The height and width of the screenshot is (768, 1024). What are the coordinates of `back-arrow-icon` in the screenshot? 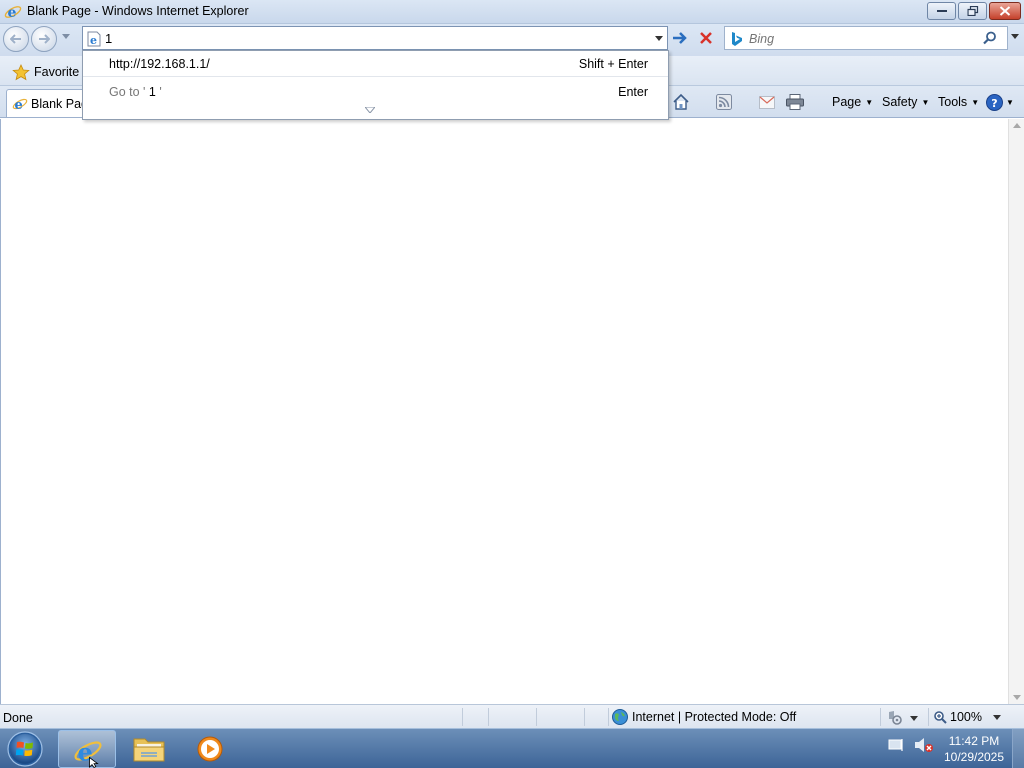 It's located at (15, 39).